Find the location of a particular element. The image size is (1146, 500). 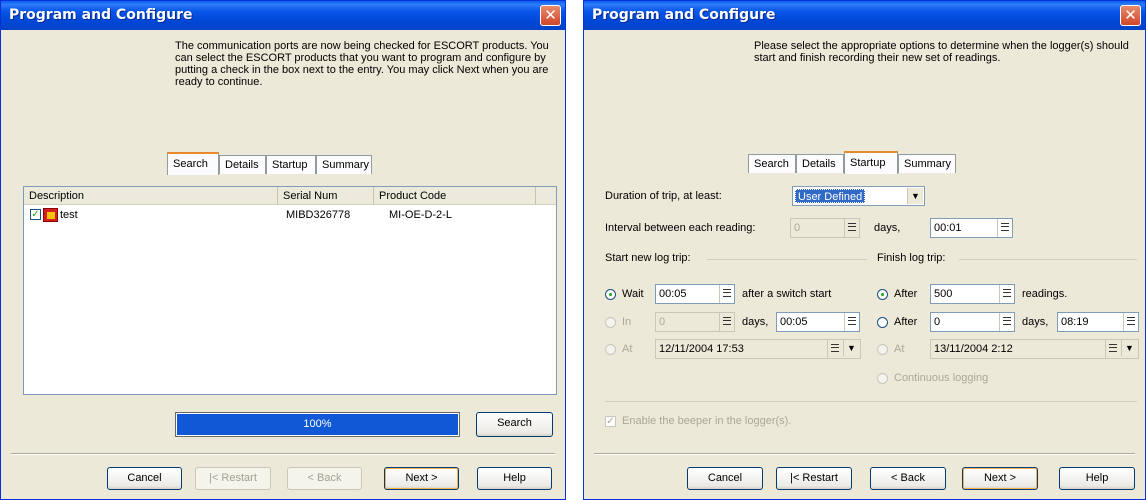

duration-select: User Defined ▼ is located at coordinates (858, 196).